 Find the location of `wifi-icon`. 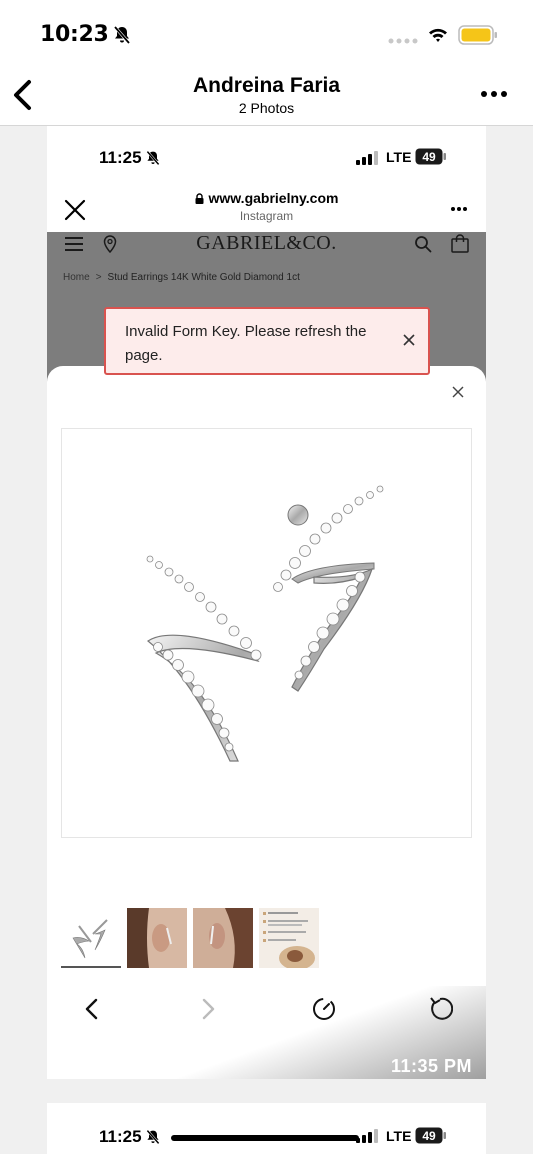

wifi-icon is located at coordinates (438, 35).